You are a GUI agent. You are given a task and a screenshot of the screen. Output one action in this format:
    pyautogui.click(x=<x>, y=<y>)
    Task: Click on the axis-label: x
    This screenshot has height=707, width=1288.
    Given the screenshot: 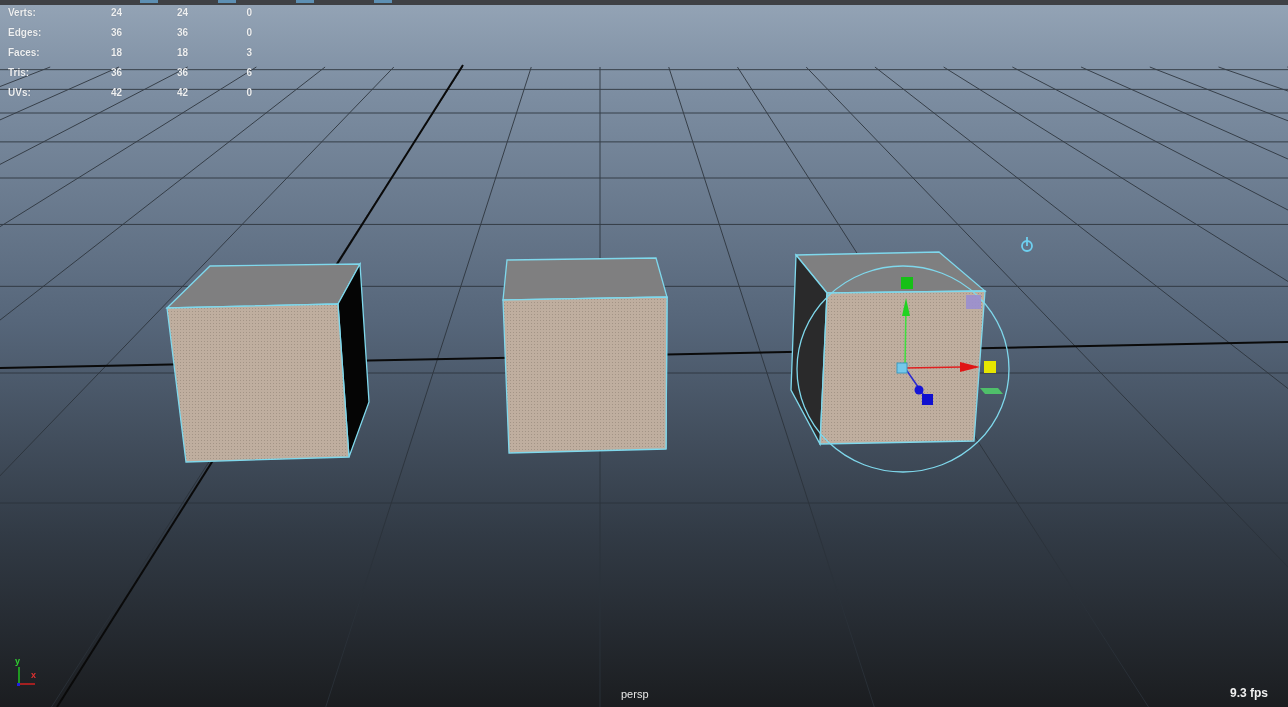 What is the action you would take?
    pyautogui.click(x=33, y=675)
    